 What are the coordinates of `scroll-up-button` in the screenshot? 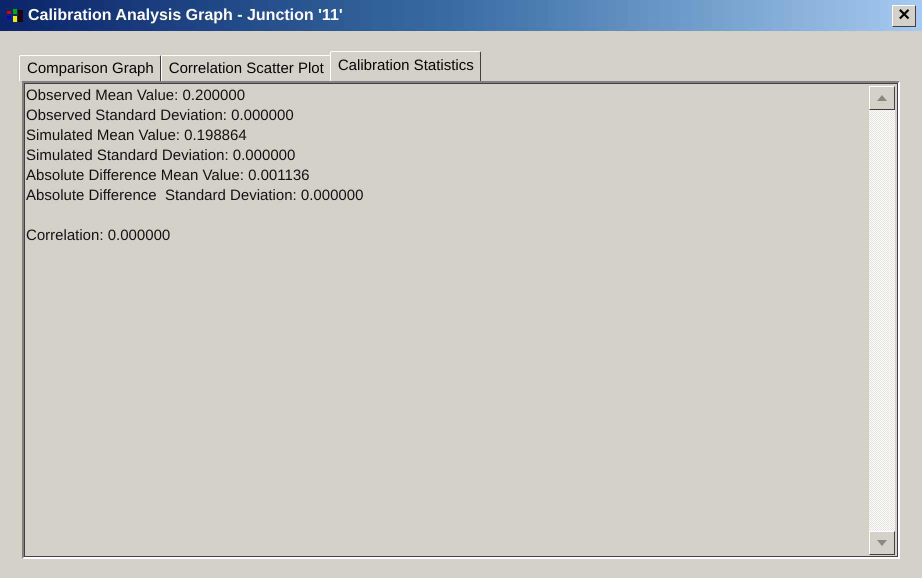 It's located at (882, 98).